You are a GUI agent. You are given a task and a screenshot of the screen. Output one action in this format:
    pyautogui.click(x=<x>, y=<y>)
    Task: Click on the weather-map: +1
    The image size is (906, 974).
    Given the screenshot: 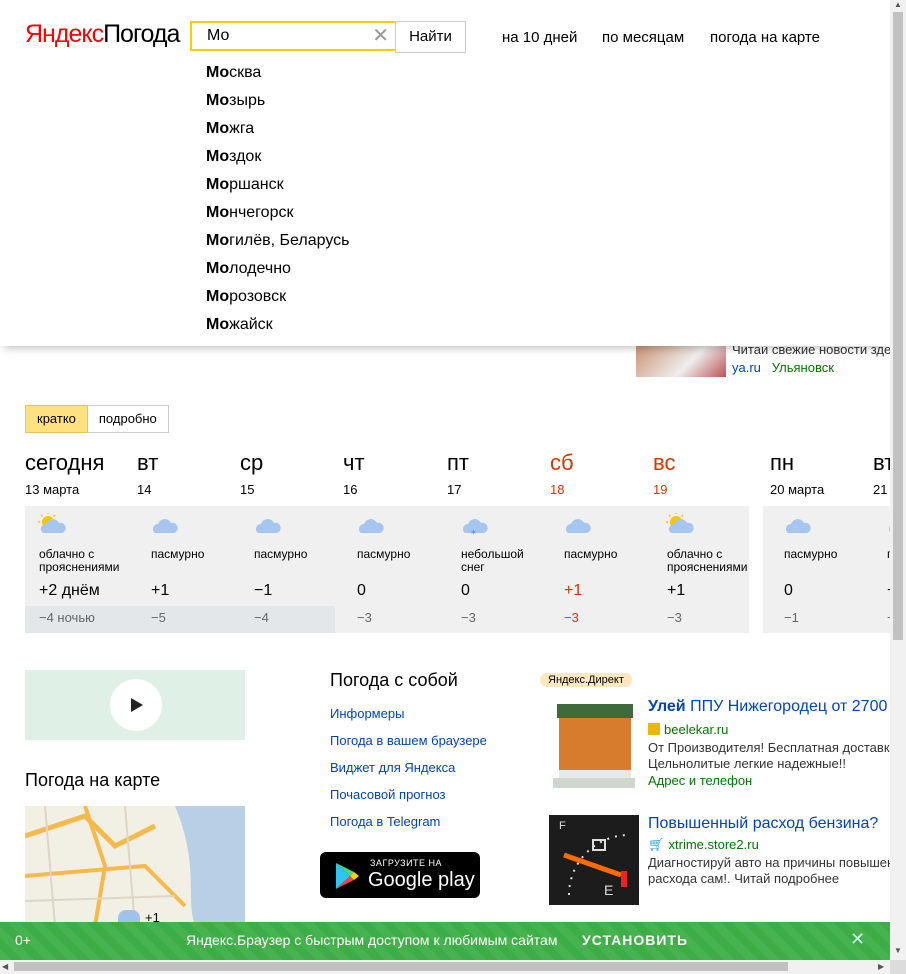 What is the action you would take?
    pyautogui.click(x=135, y=866)
    